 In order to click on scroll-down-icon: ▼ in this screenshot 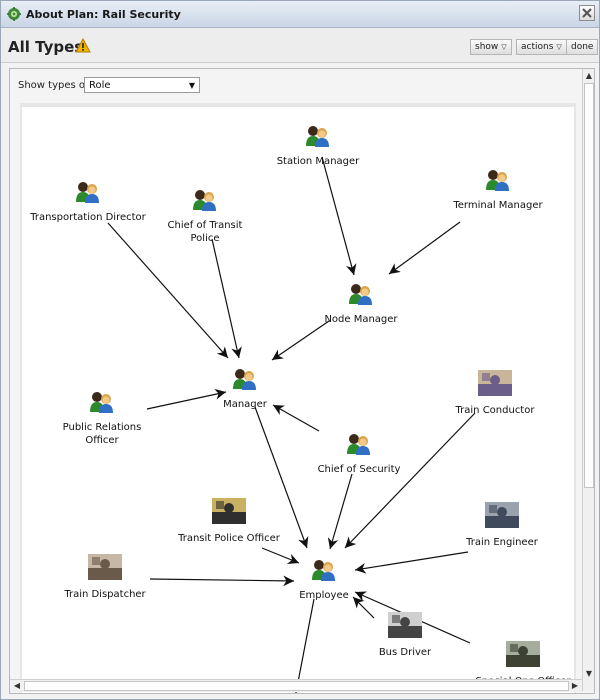, I will do `click(589, 674)`.